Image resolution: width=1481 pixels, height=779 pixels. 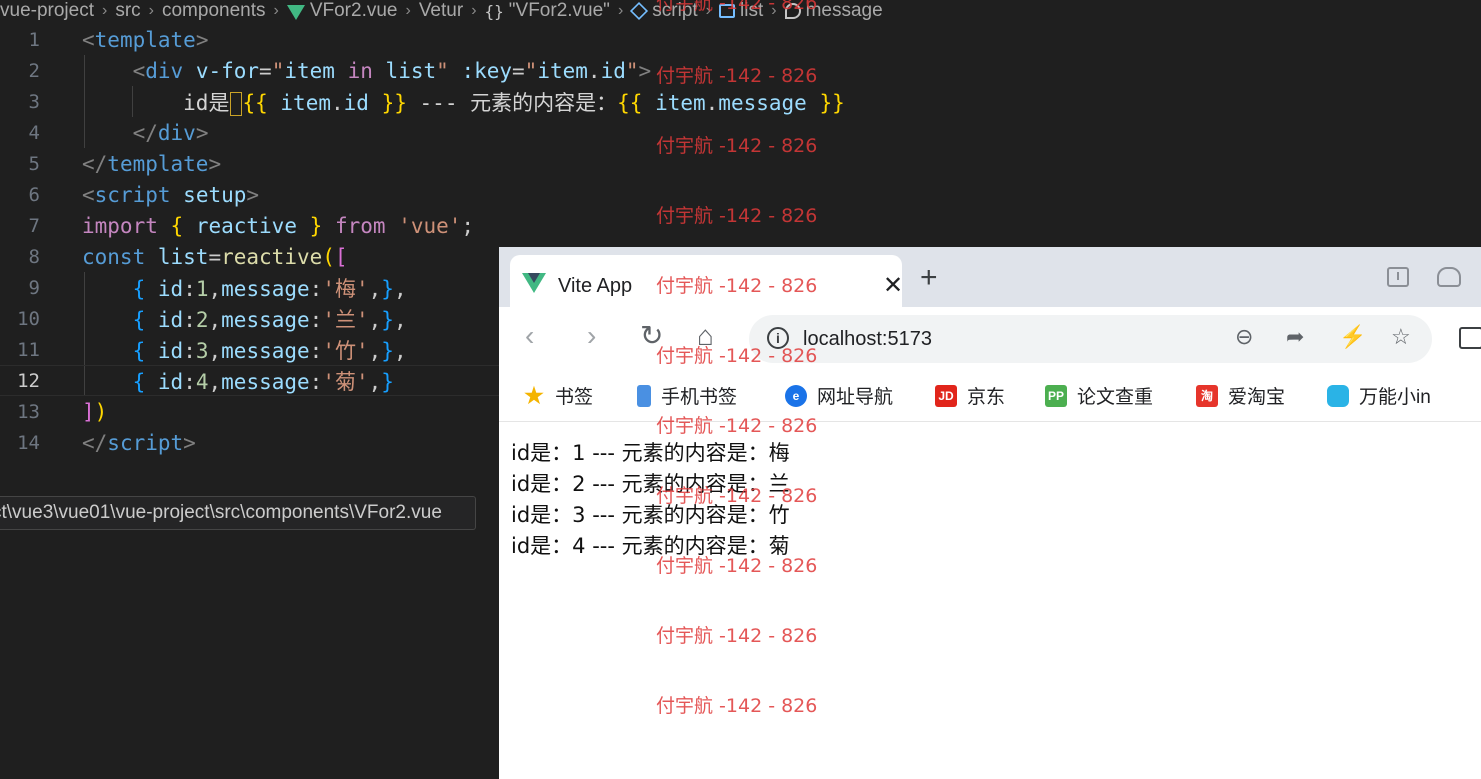 I want to click on extensions-icon, so click(x=1470, y=338).